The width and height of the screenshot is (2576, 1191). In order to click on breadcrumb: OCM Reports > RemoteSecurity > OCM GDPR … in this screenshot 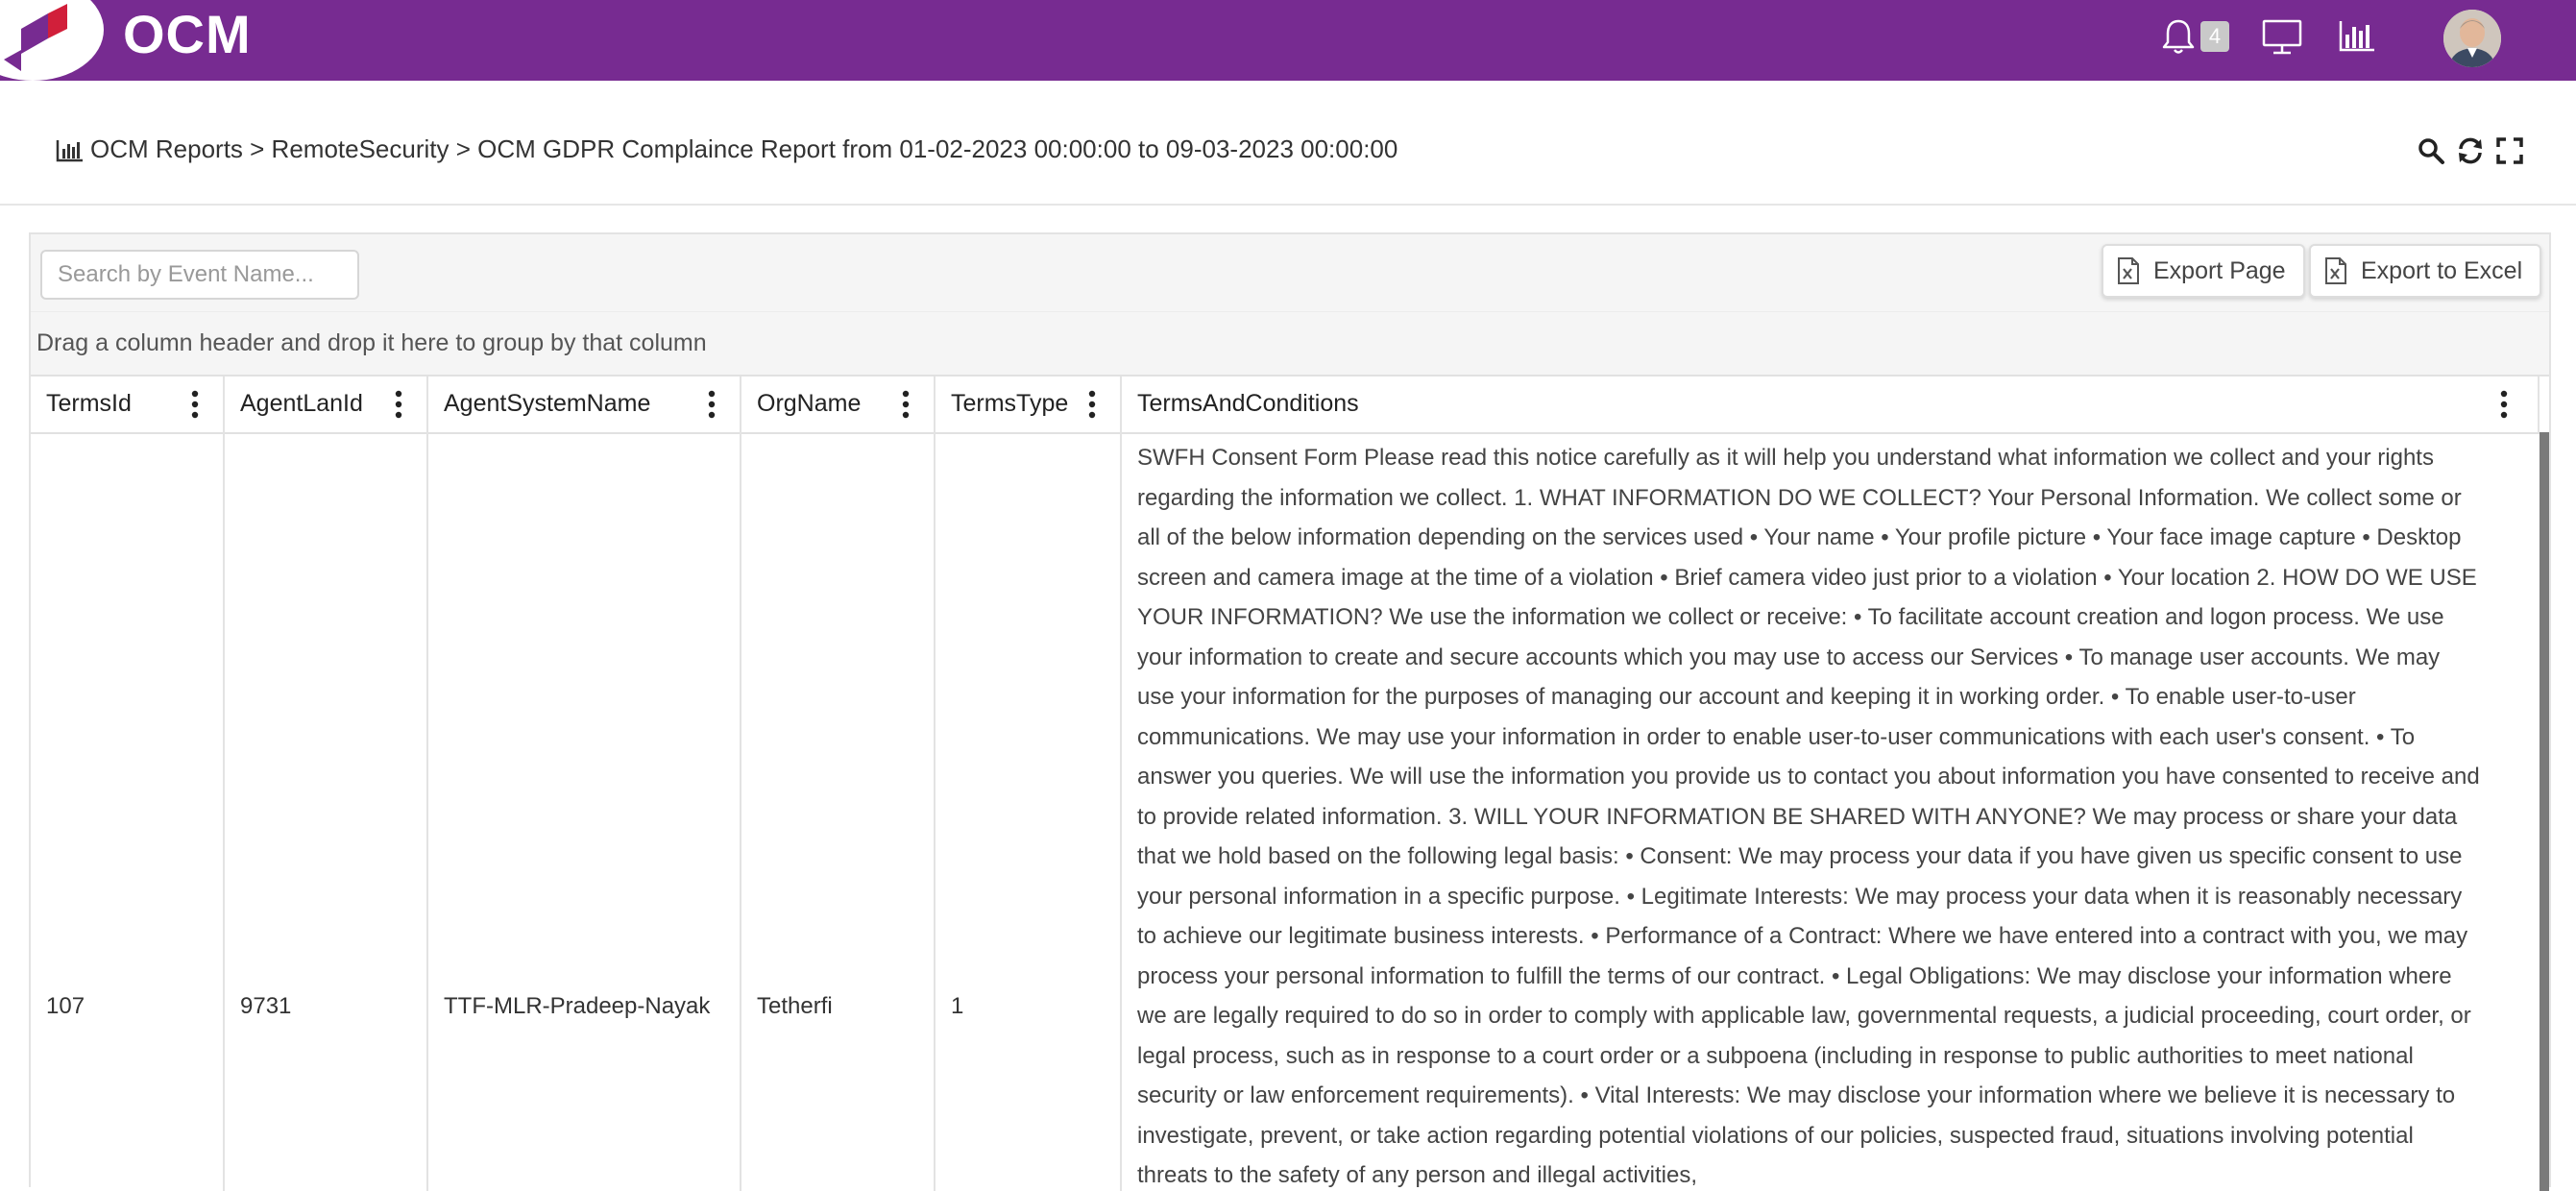, I will do `click(744, 149)`.